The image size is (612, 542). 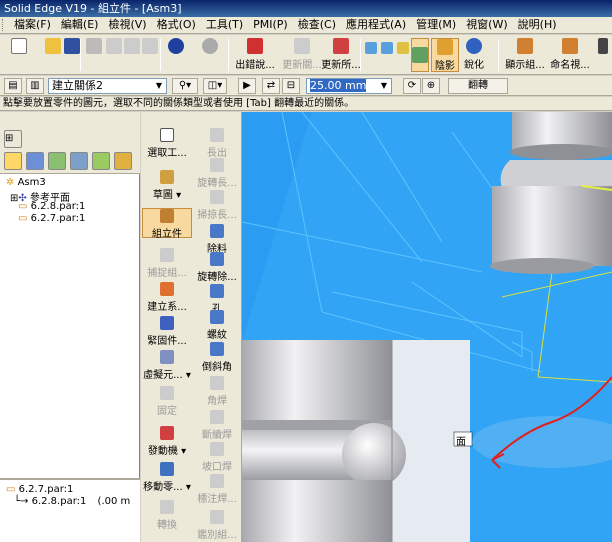 I want to click on arrange-button: ◫▾, so click(x=215, y=86).